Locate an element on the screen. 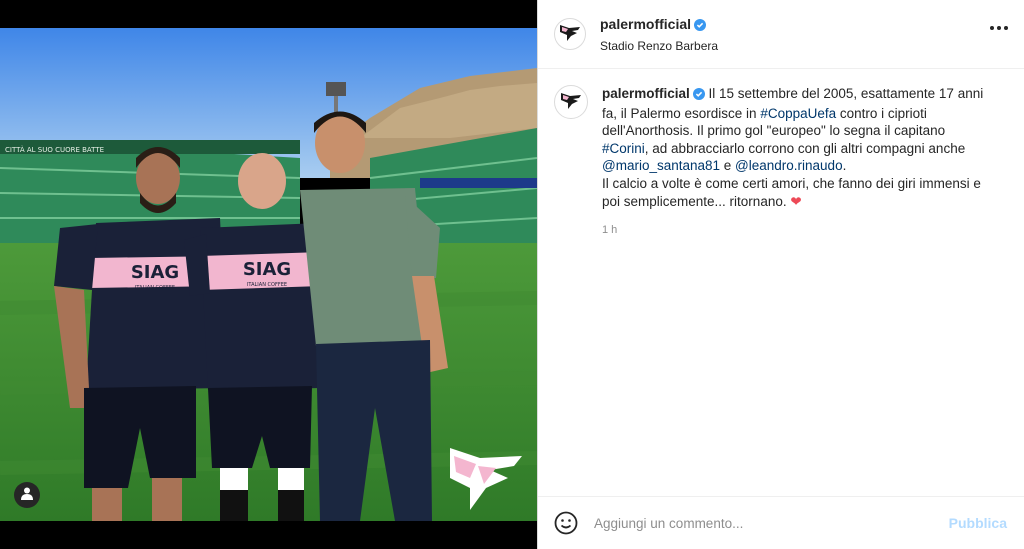 The height and width of the screenshot is (549, 1024). caption-text-5: . is located at coordinates (844, 166).